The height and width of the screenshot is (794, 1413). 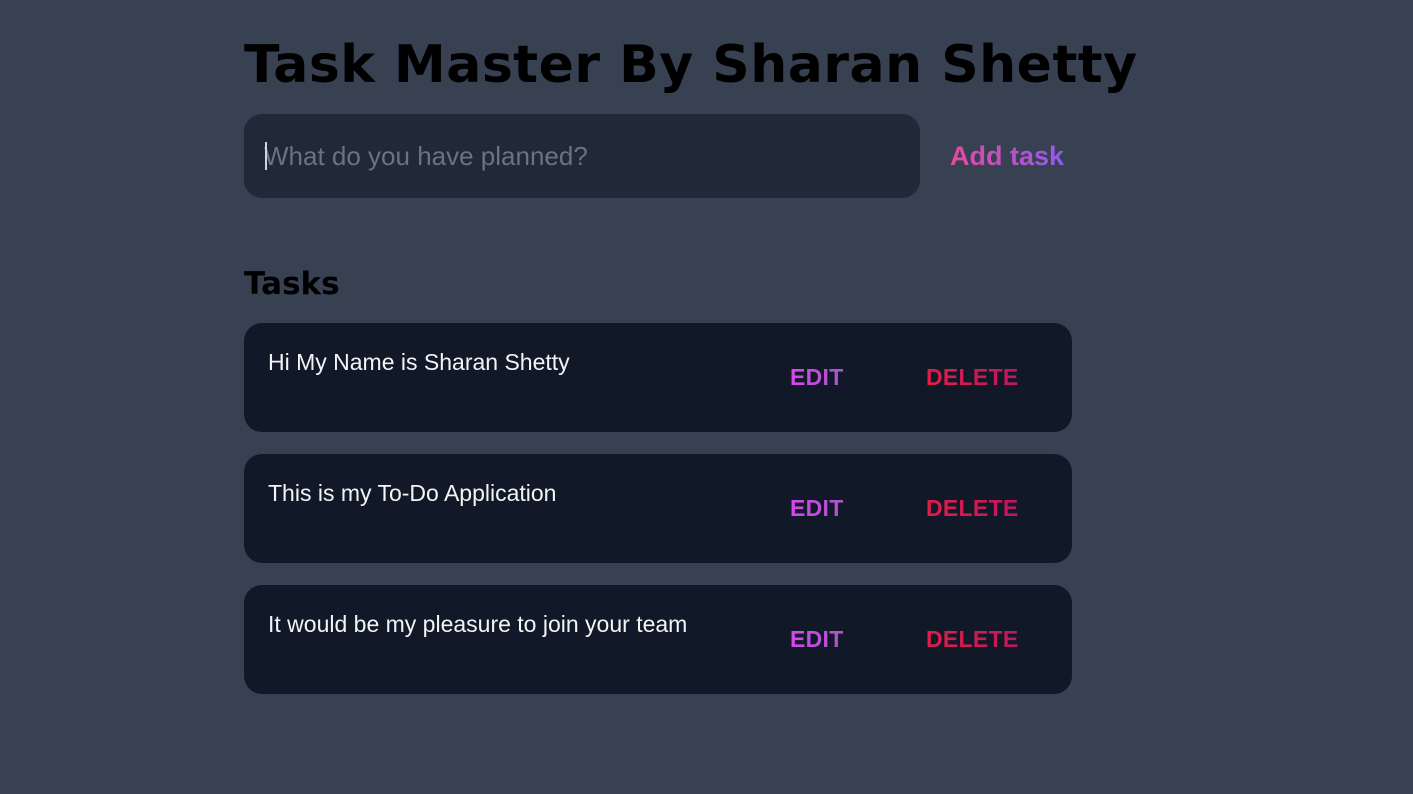 I want to click on task-item: This is my To-Do Application EDIT DELETE, so click(x=658, y=508).